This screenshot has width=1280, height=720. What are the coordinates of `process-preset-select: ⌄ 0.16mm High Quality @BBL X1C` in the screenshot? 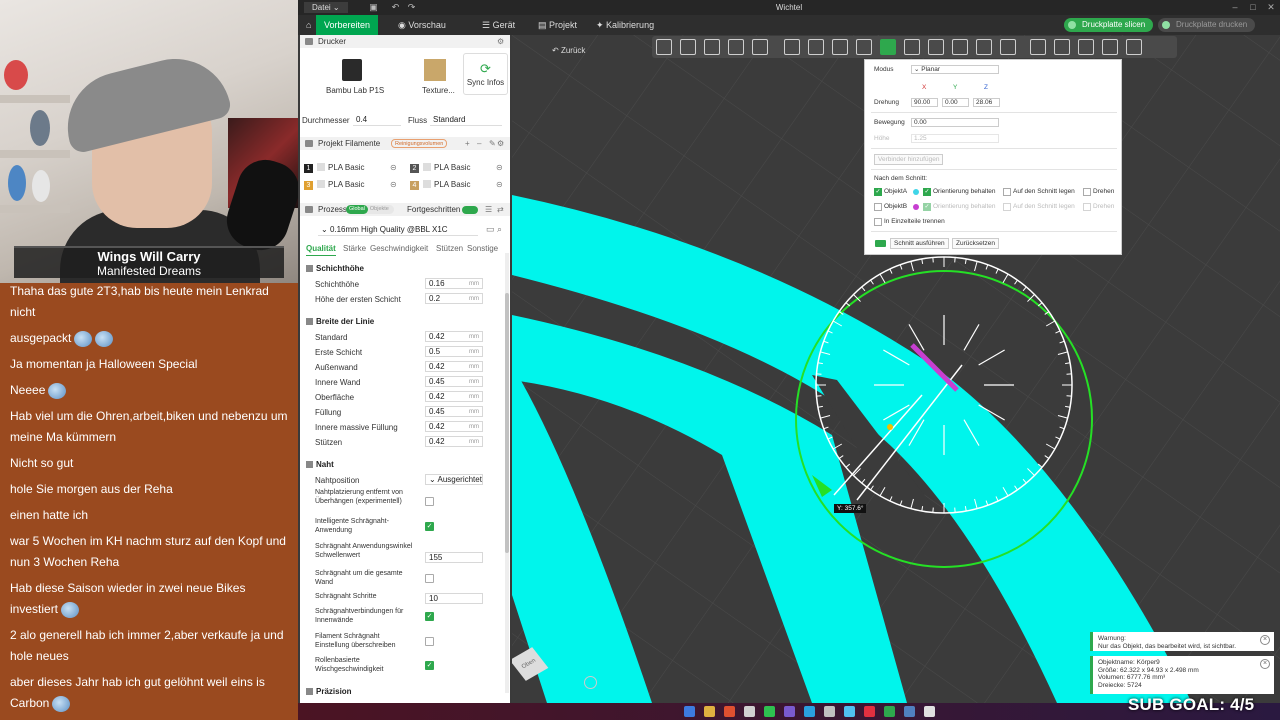 It's located at (398, 230).